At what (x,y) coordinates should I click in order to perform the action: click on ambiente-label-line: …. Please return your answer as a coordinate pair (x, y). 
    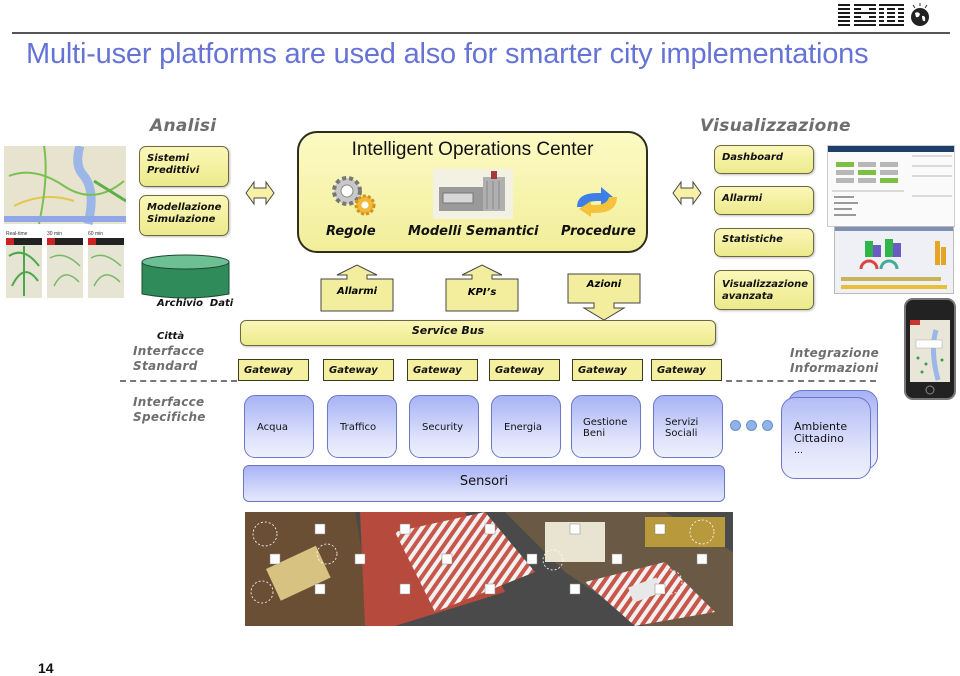
    Looking at the image, I should click on (798, 451).